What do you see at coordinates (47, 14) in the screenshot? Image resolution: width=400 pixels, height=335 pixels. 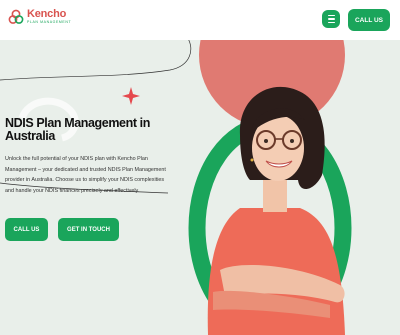 I see `logo-name: Kencho` at bounding box center [47, 14].